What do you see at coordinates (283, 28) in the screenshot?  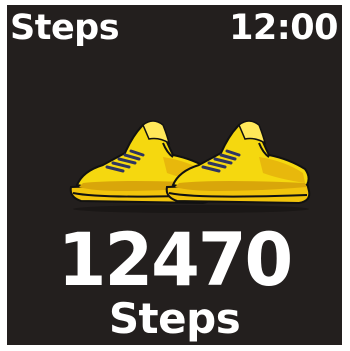 I see `clock-time: 12:00` at bounding box center [283, 28].